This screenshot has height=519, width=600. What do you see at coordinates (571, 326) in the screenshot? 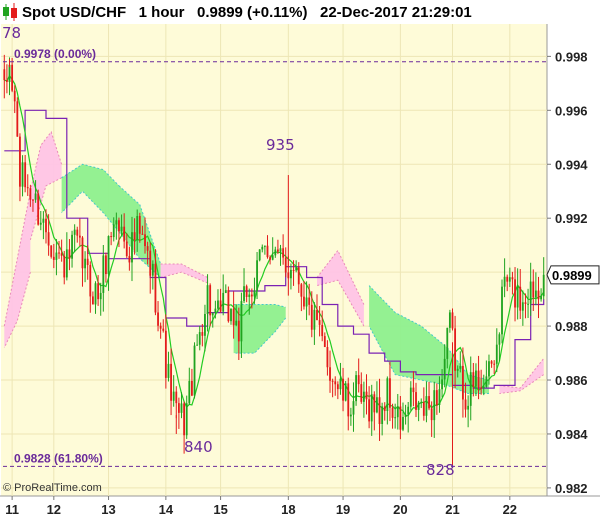
I see `price-tick-label: 0.988` at bounding box center [571, 326].